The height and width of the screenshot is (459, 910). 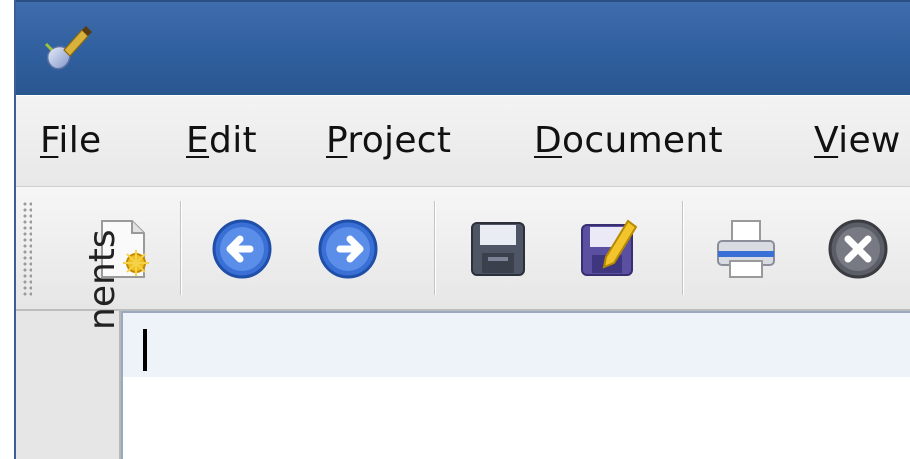 I want to click on forward-button, so click(x=348, y=249).